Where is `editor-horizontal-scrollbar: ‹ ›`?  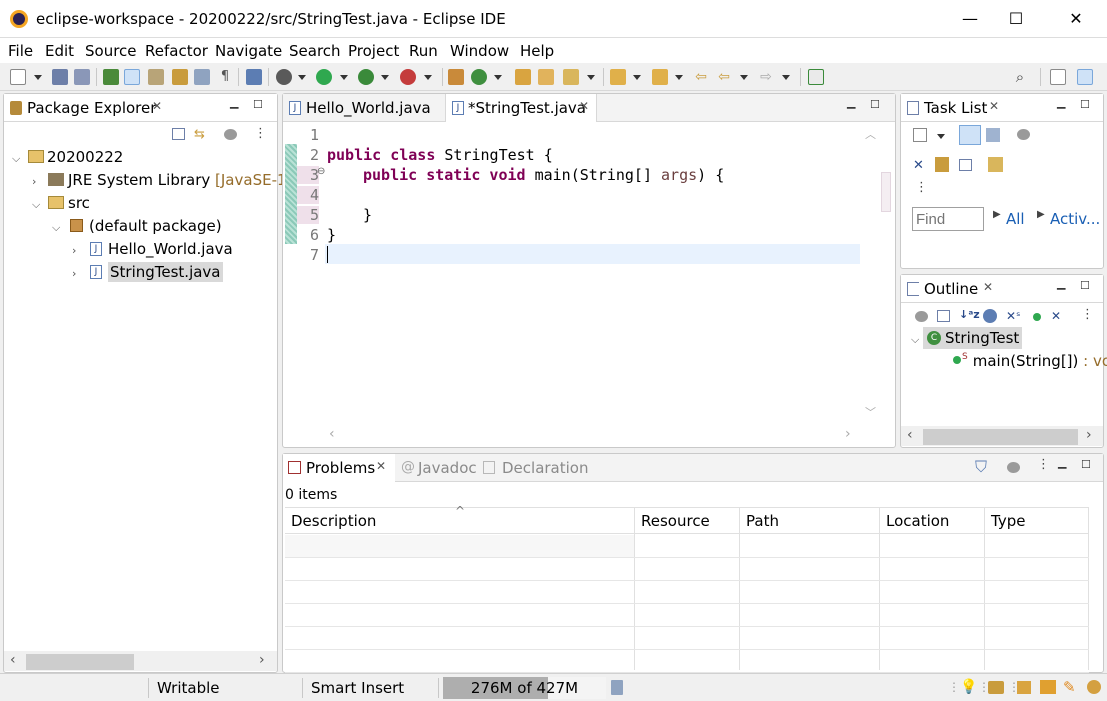 editor-horizontal-scrollbar: ‹ › is located at coordinates (592, 435).